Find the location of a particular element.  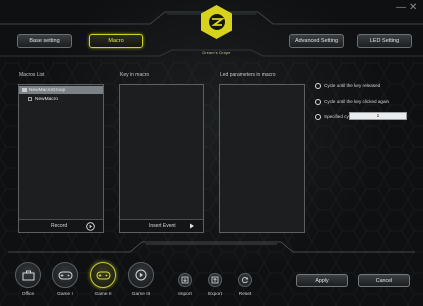

option-label: Cycle until the key clicked again is located at coordinates (357, 101).